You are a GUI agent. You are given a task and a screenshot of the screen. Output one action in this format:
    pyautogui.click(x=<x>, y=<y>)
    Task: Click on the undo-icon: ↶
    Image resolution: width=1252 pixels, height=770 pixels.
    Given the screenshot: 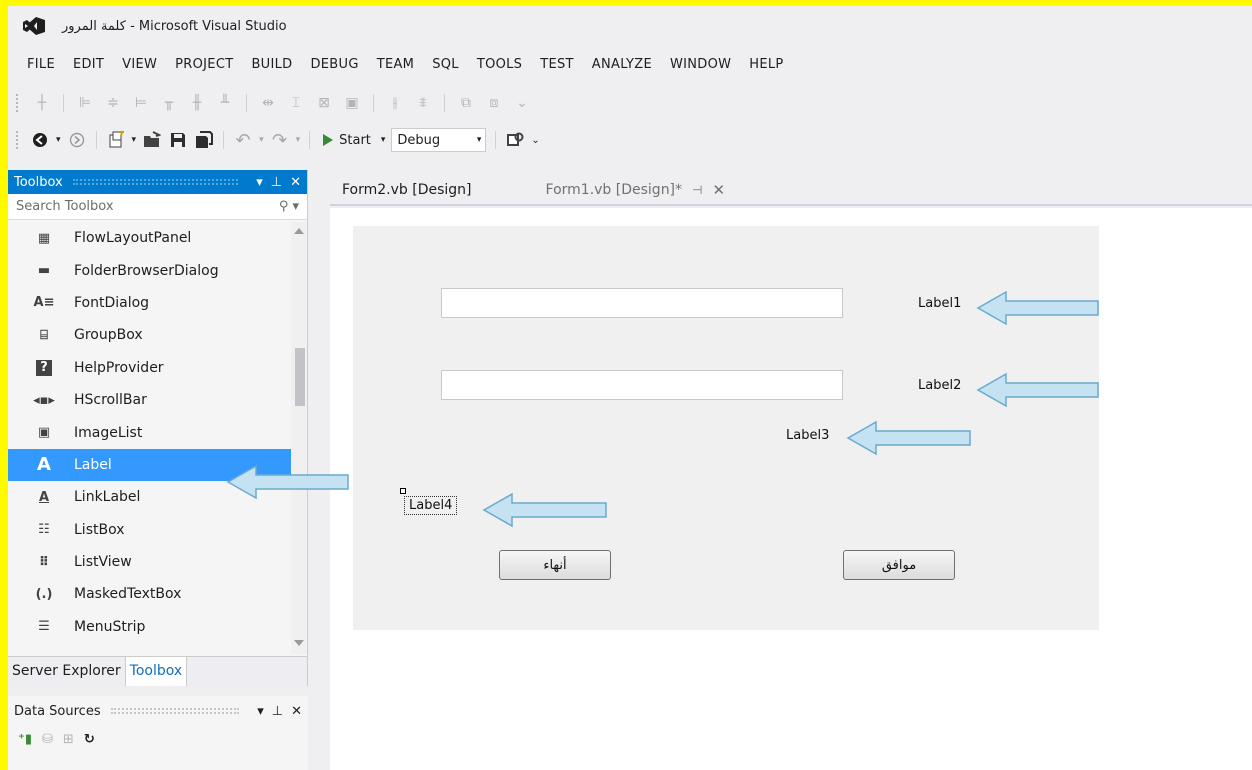 What is the action you would take?
    pyautogui.click(x=243, y=140)
    